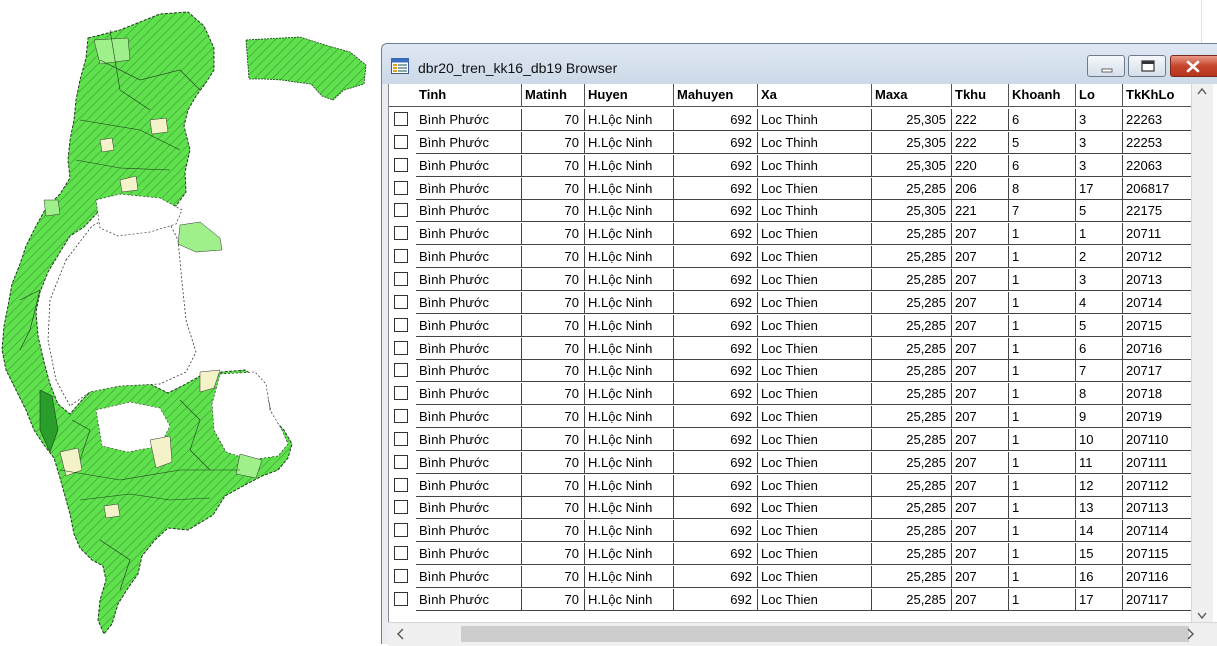  Describe the element at coordinates (912, 95) in the screenshot. I see `column-header-maxa: Maxa` at that location.